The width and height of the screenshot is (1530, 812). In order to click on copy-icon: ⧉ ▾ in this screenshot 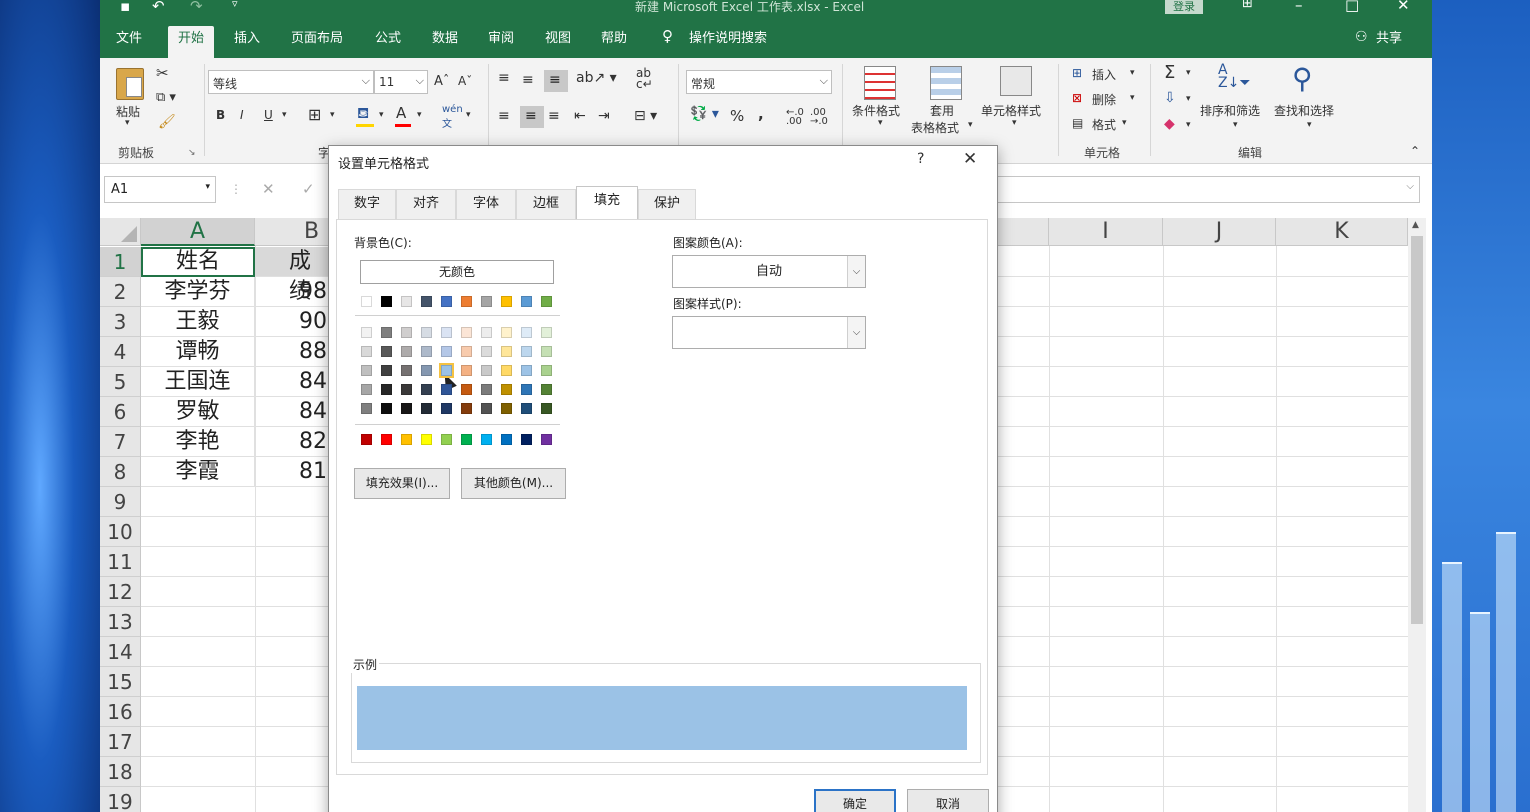, I will do `click(166, 97)`.